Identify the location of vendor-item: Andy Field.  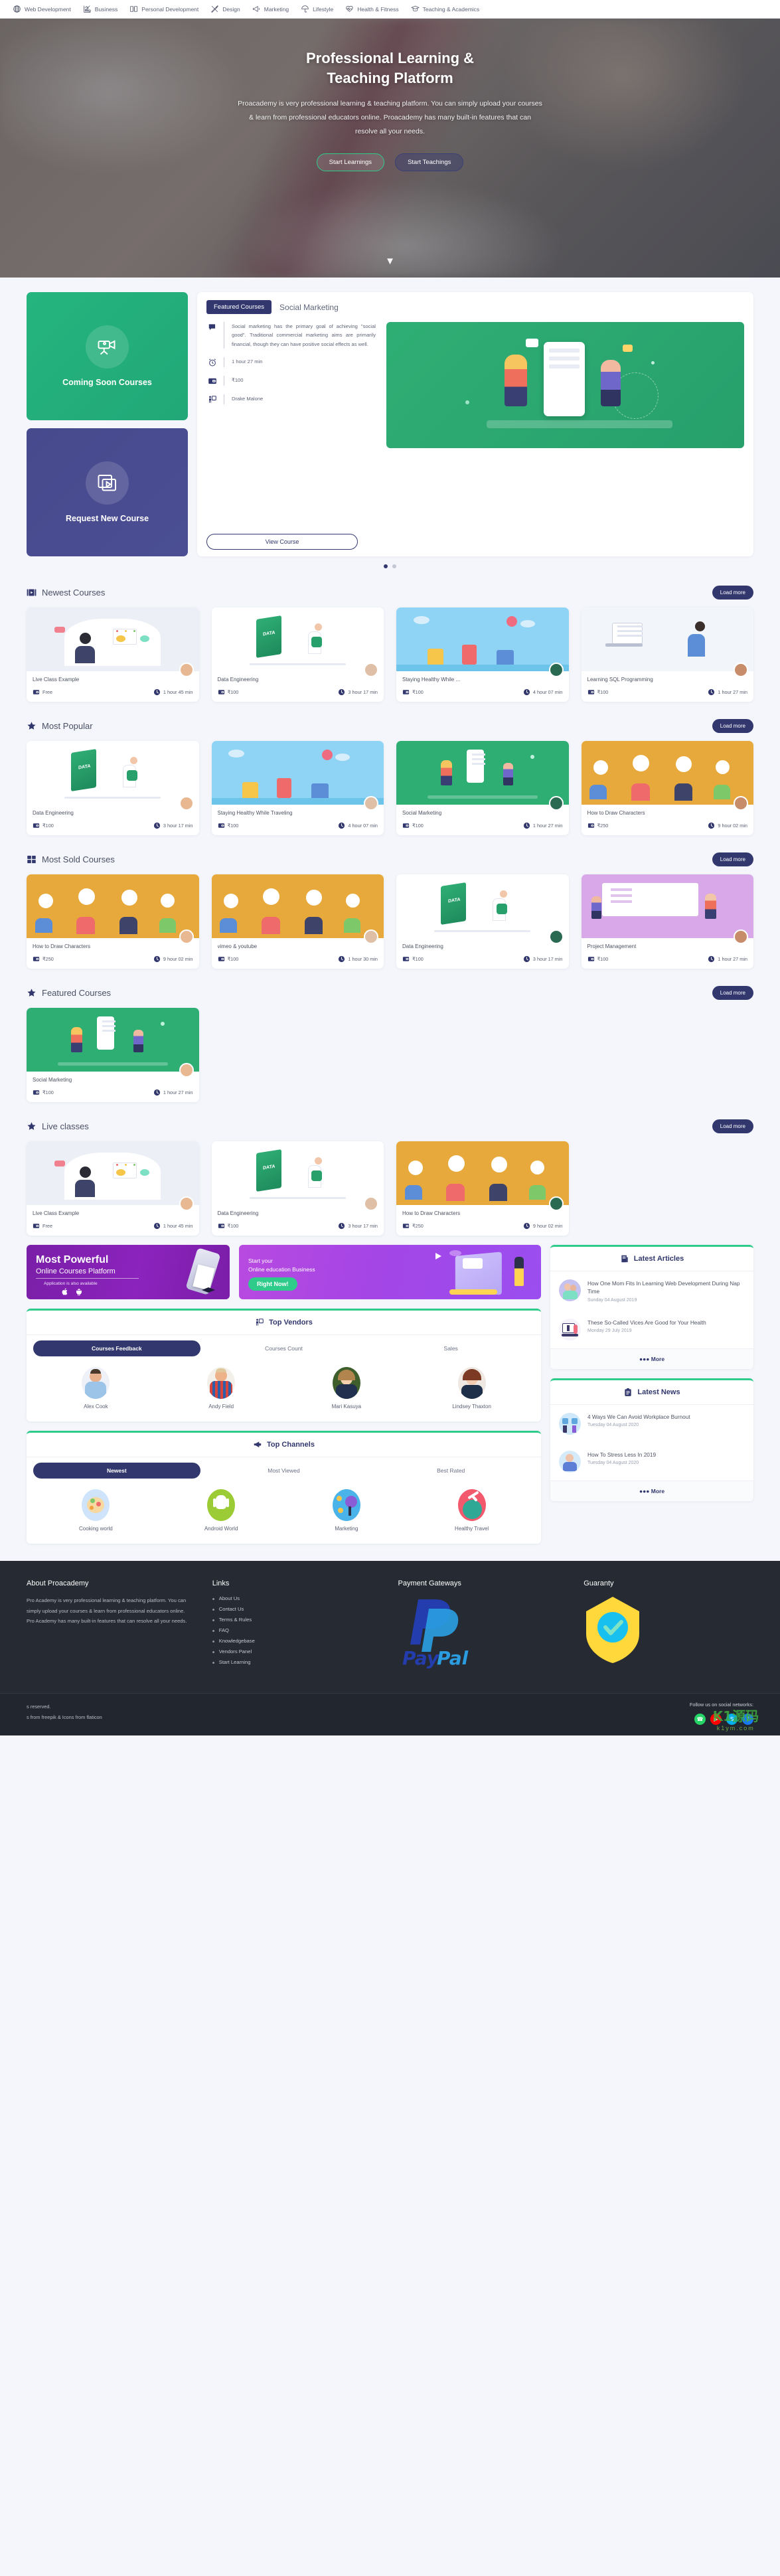
(221, 1388).